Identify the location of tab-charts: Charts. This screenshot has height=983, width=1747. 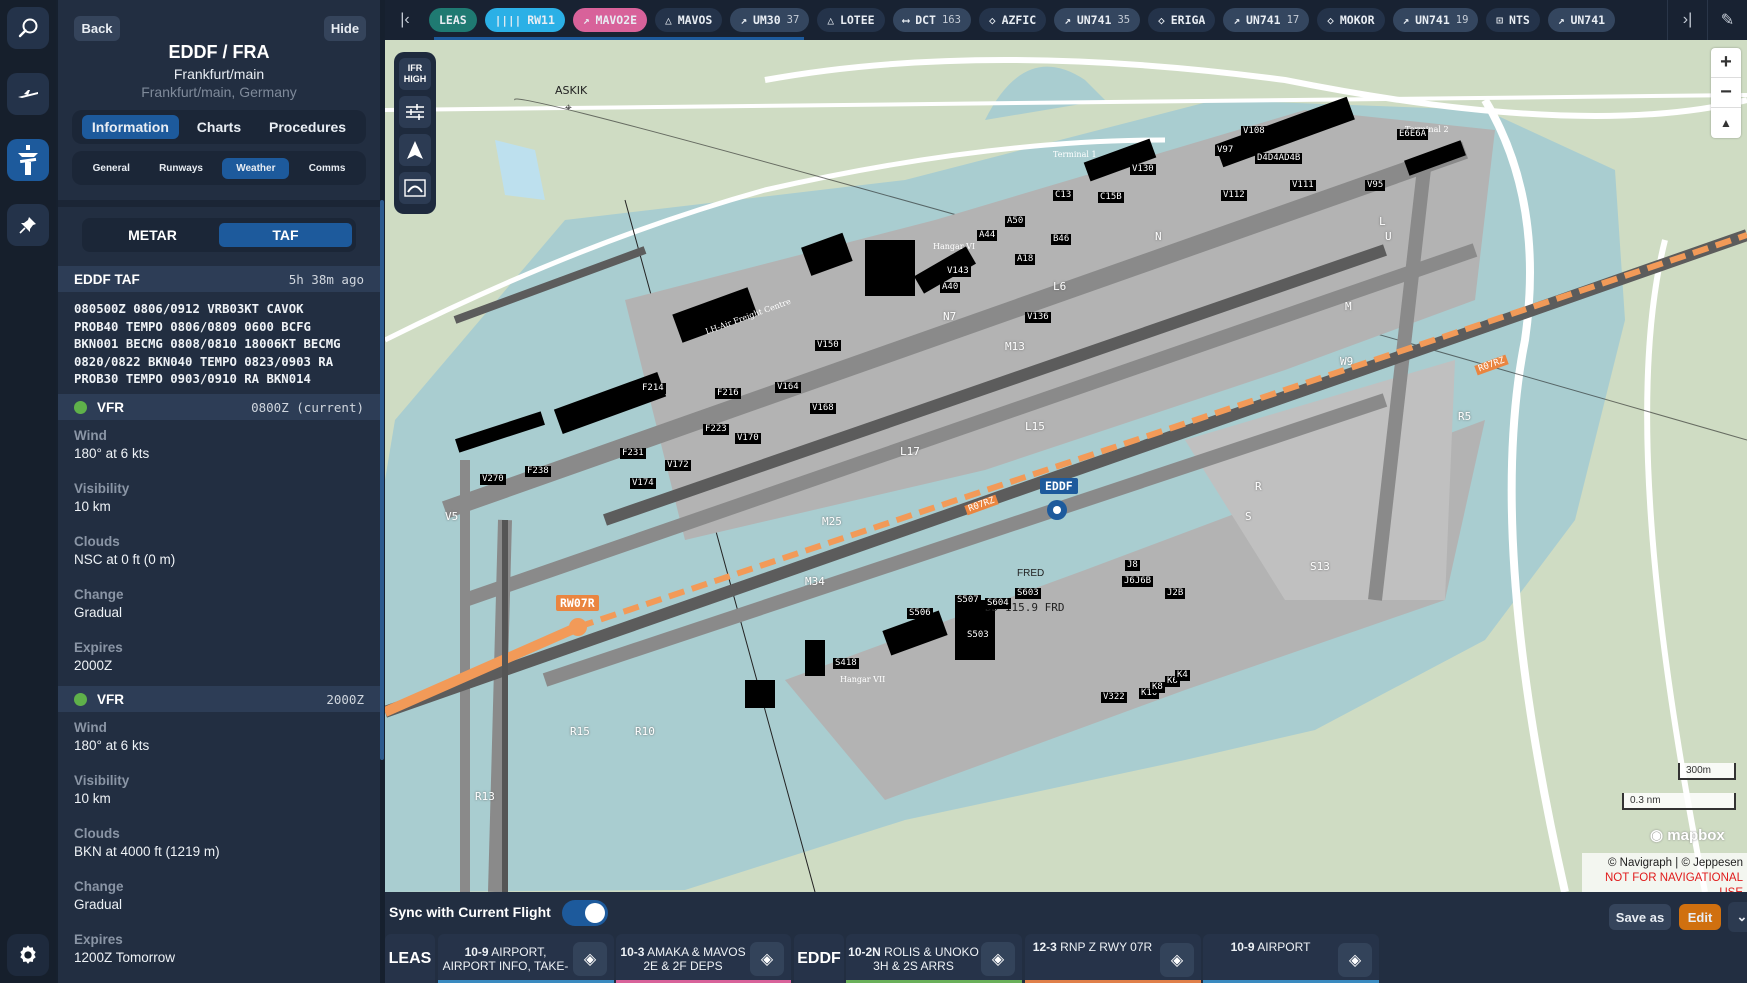
(219, 127).